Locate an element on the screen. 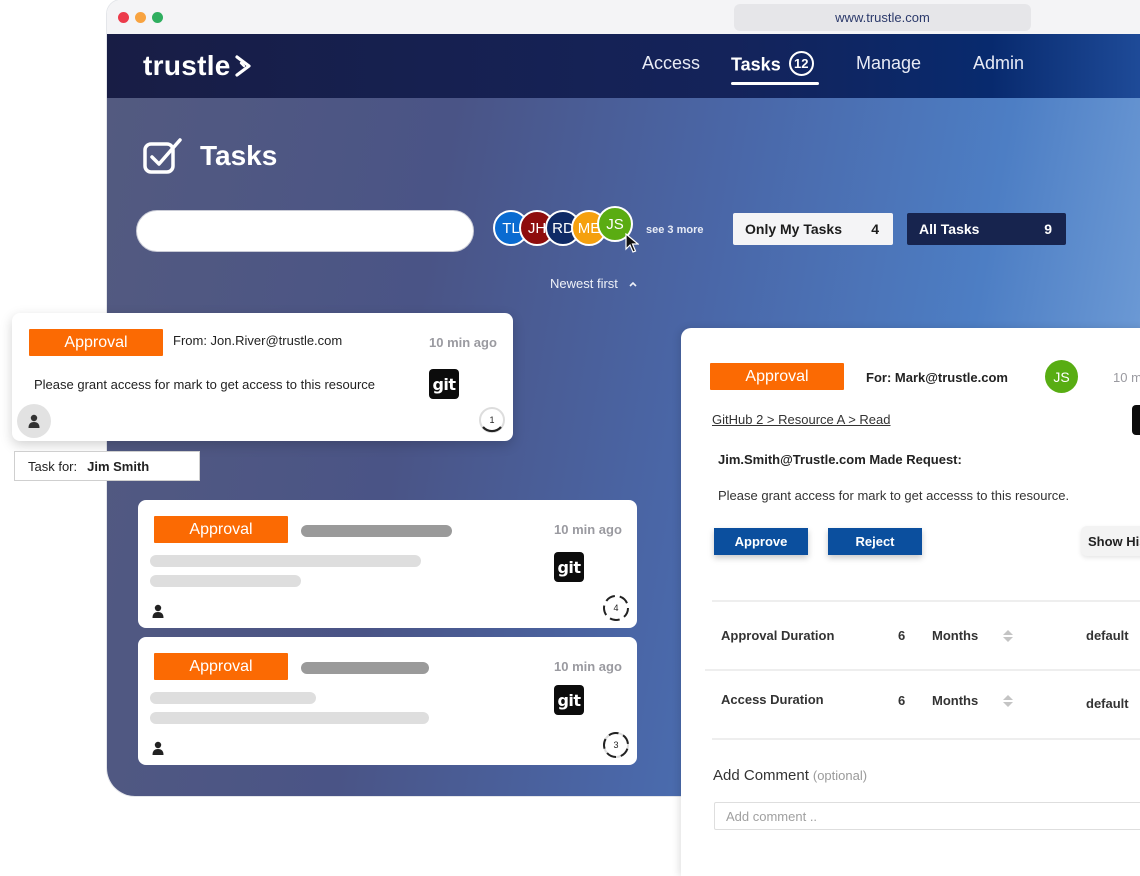 Image resolution: width=1140 pixels, height=876 pixels. progress-count: 1 is located at coordinates (492, 420).